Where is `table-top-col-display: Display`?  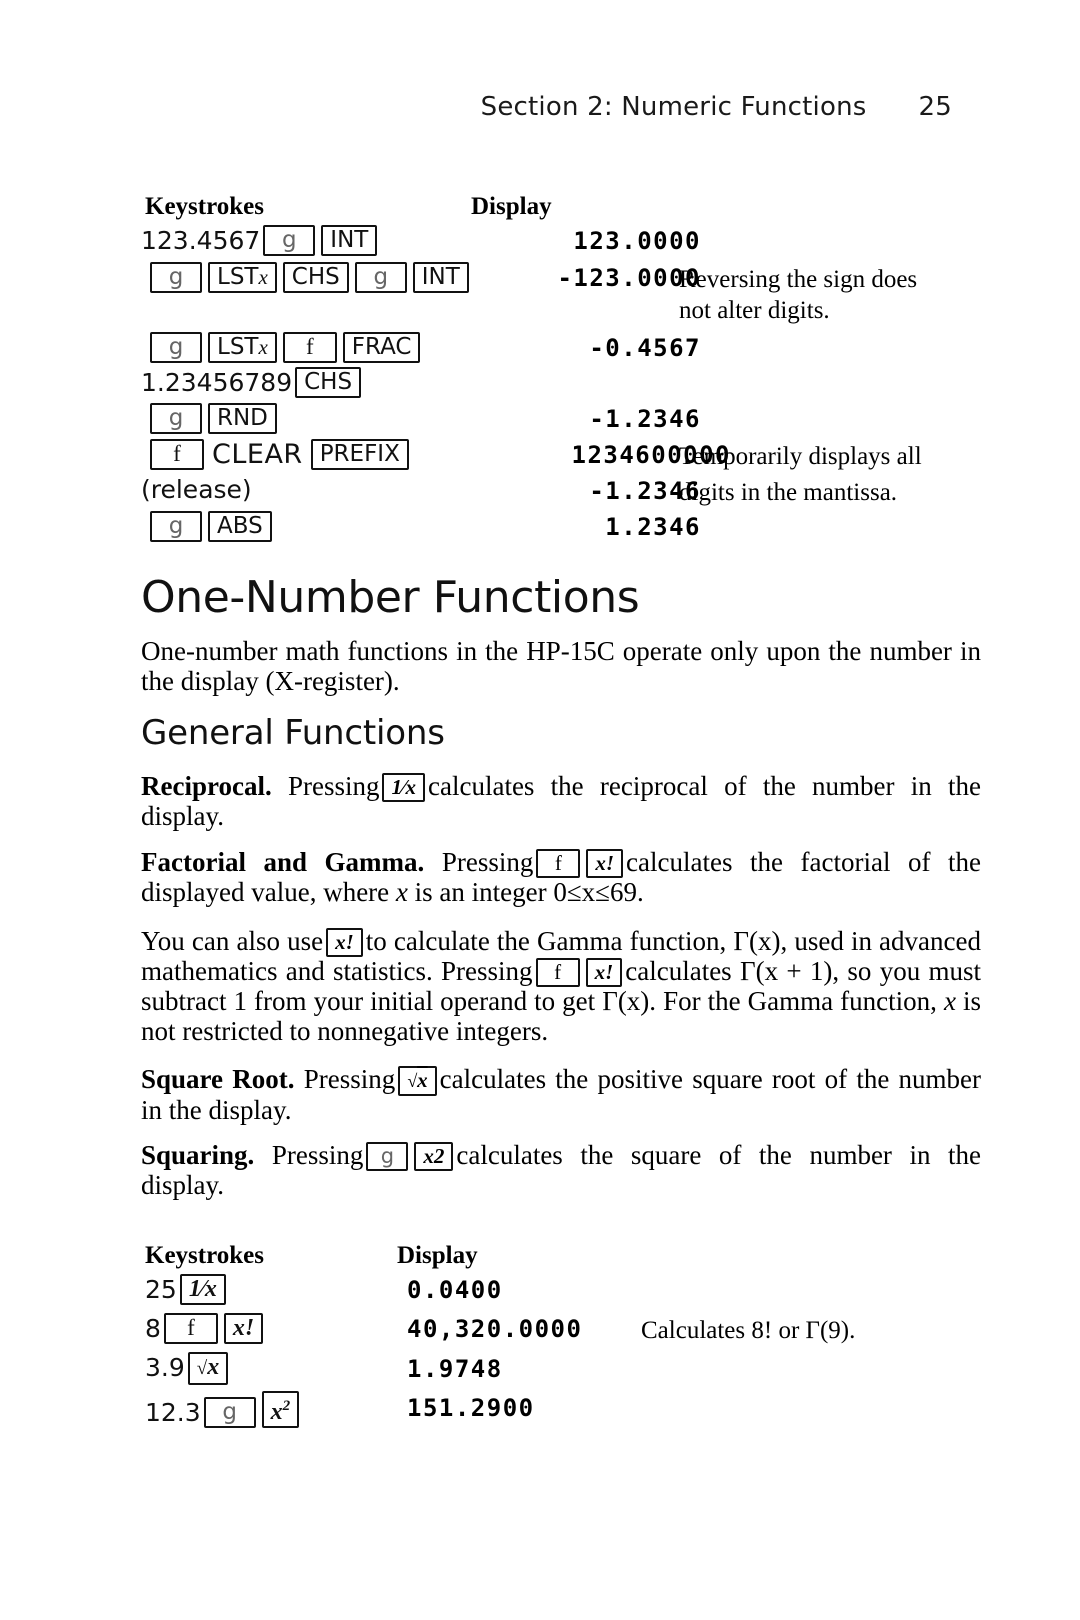
table-top-col-display: Display is located at coordinates (511, 206).